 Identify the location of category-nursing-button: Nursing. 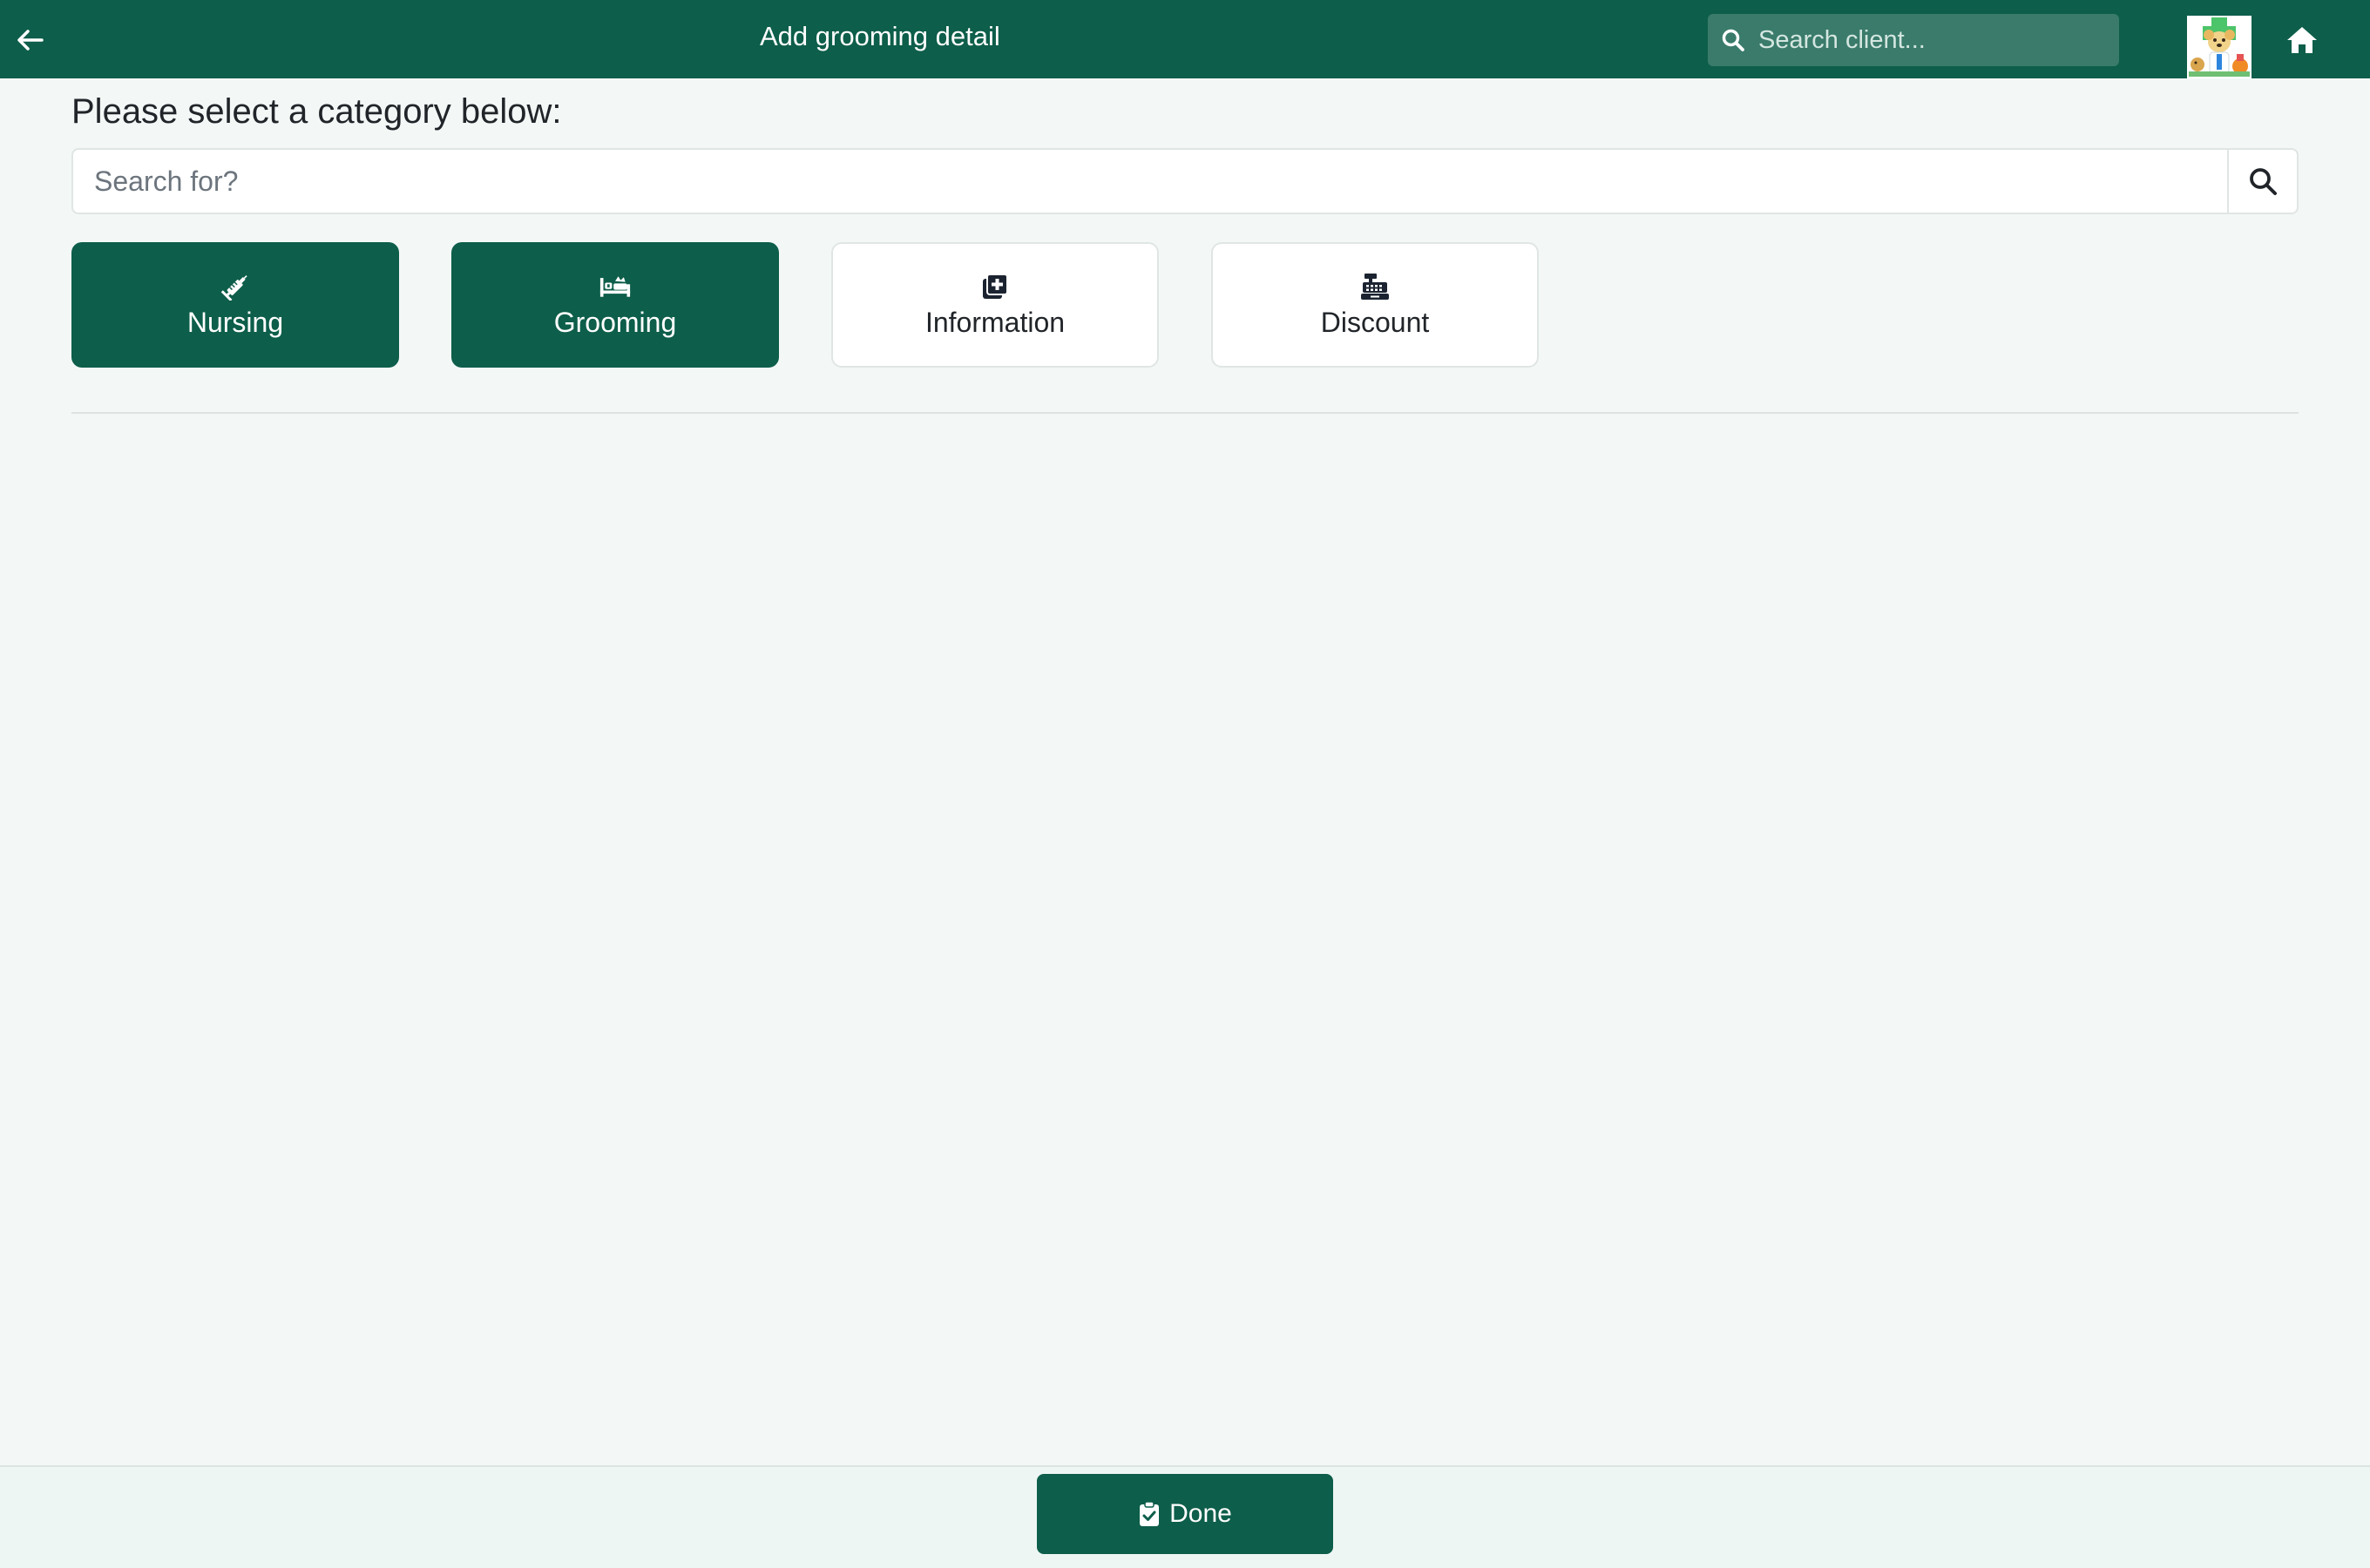
(235, 305).